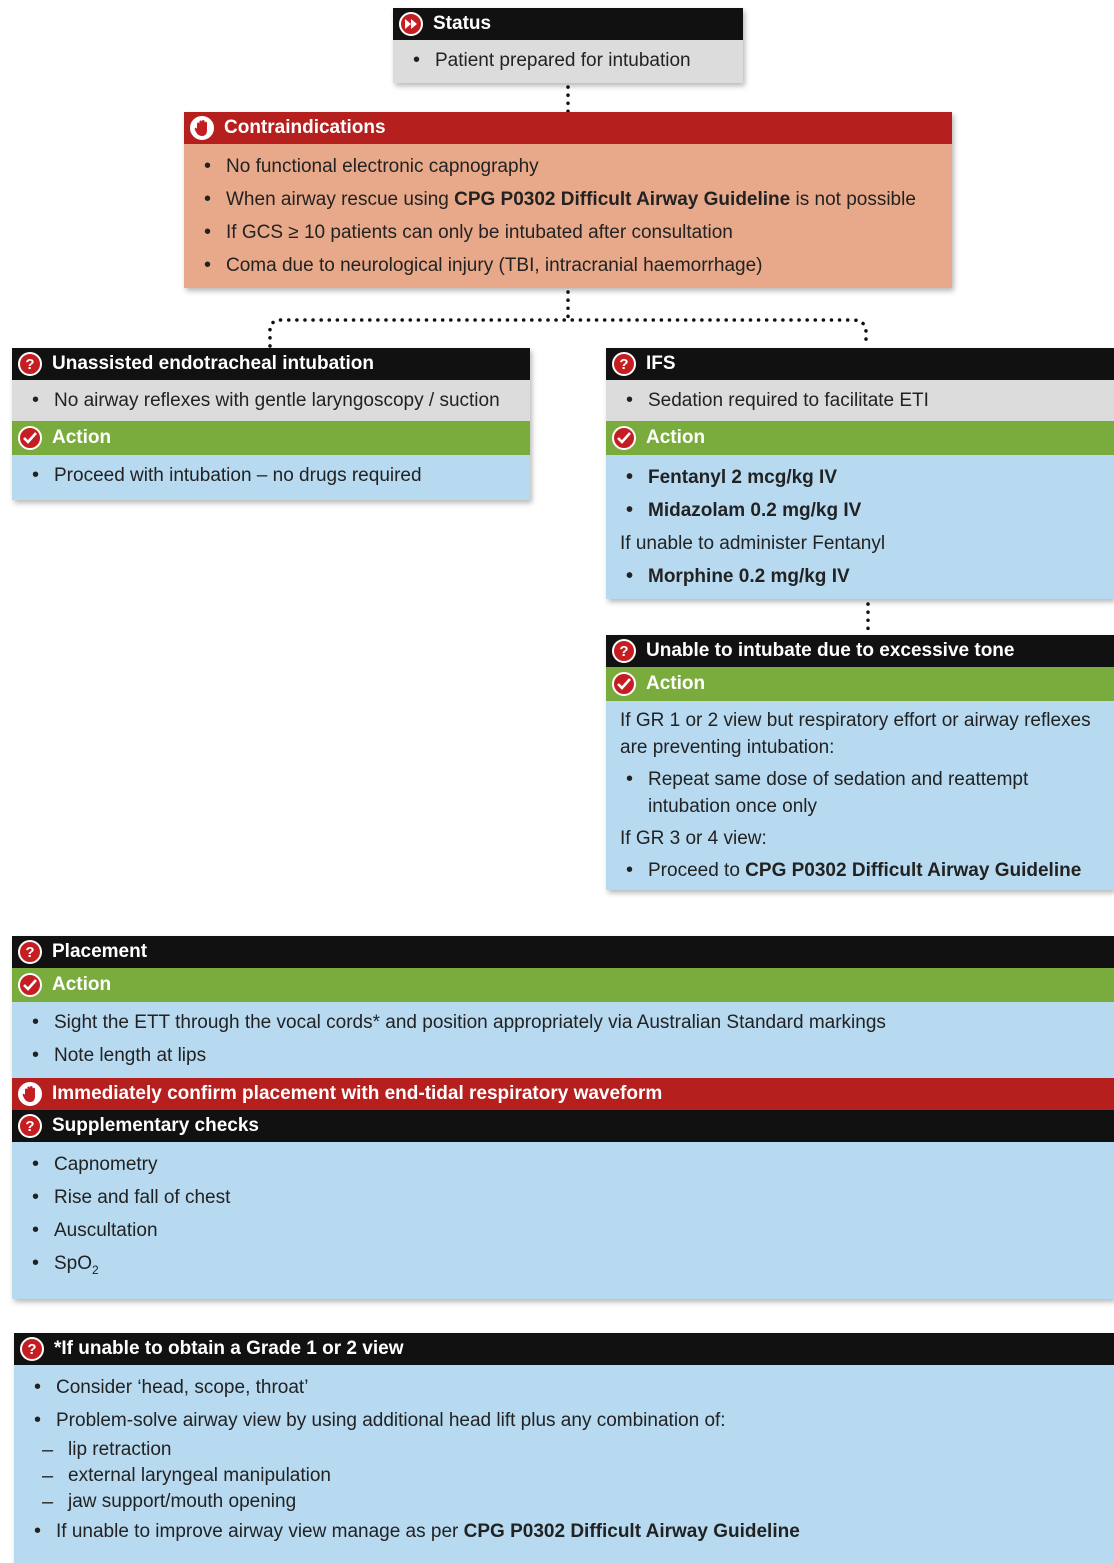  I want to click on drug-midazolam: Midazolam 0.2 mg/kg IV, so click(860, 510).